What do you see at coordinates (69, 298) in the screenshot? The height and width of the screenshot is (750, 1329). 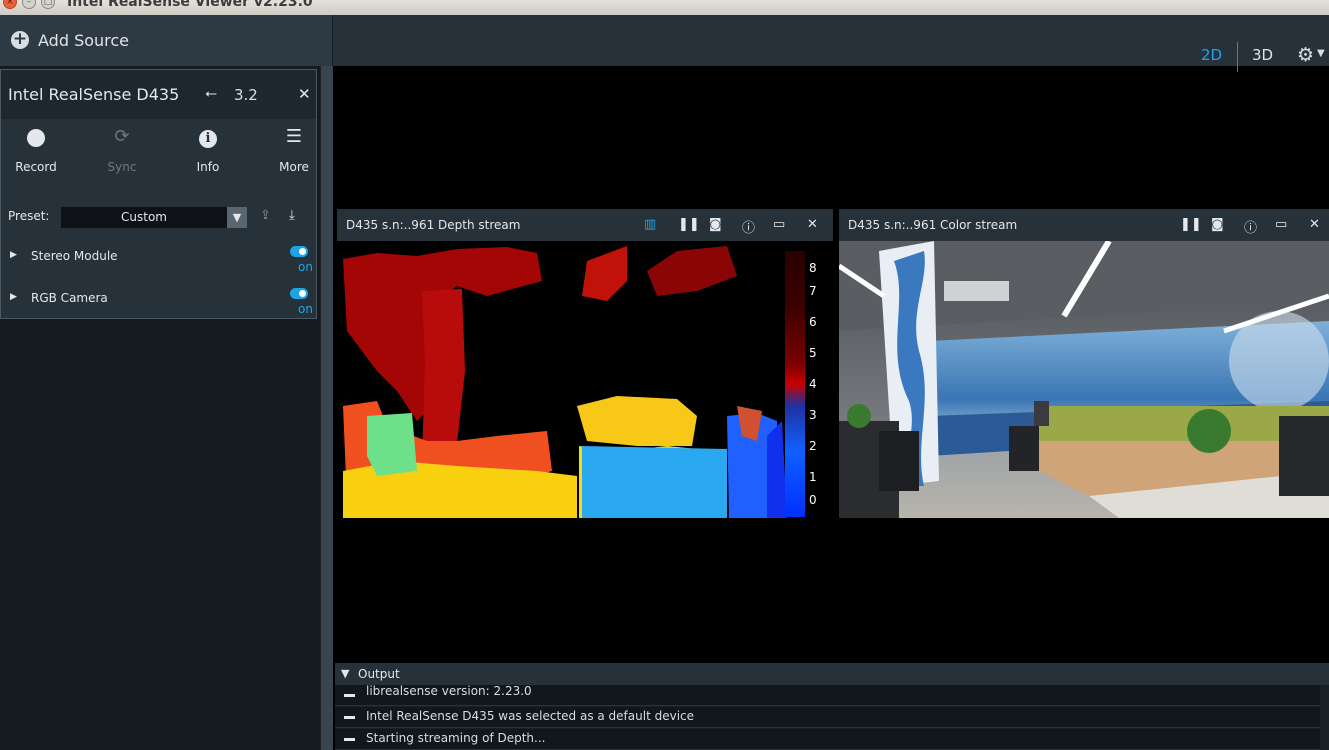 I see `rgb-camera-label: RGB Camera` at bounding box center [69, 298].